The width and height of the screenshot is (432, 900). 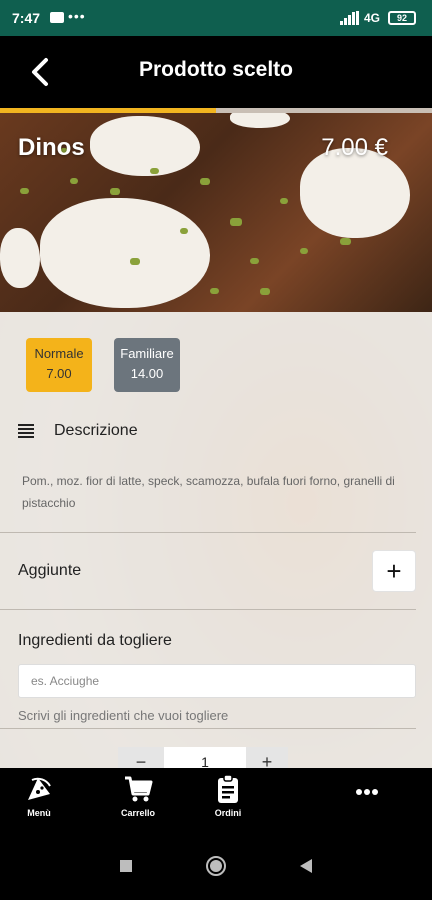 I want to click on size-price: 14.00, so click(x=147, y=373).